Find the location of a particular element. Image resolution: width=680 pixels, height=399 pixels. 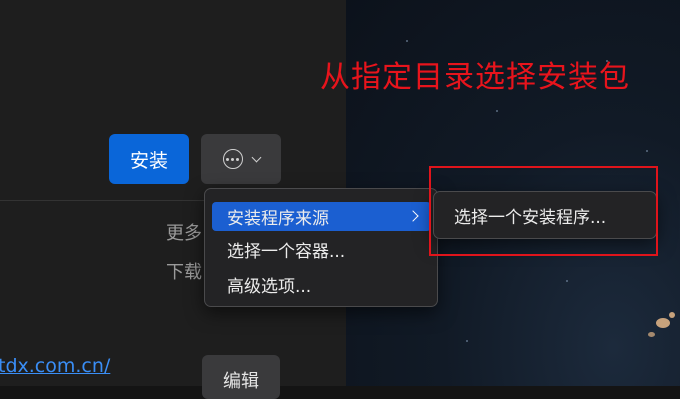

download-label: 下载 is located at coordinates (184, 272).